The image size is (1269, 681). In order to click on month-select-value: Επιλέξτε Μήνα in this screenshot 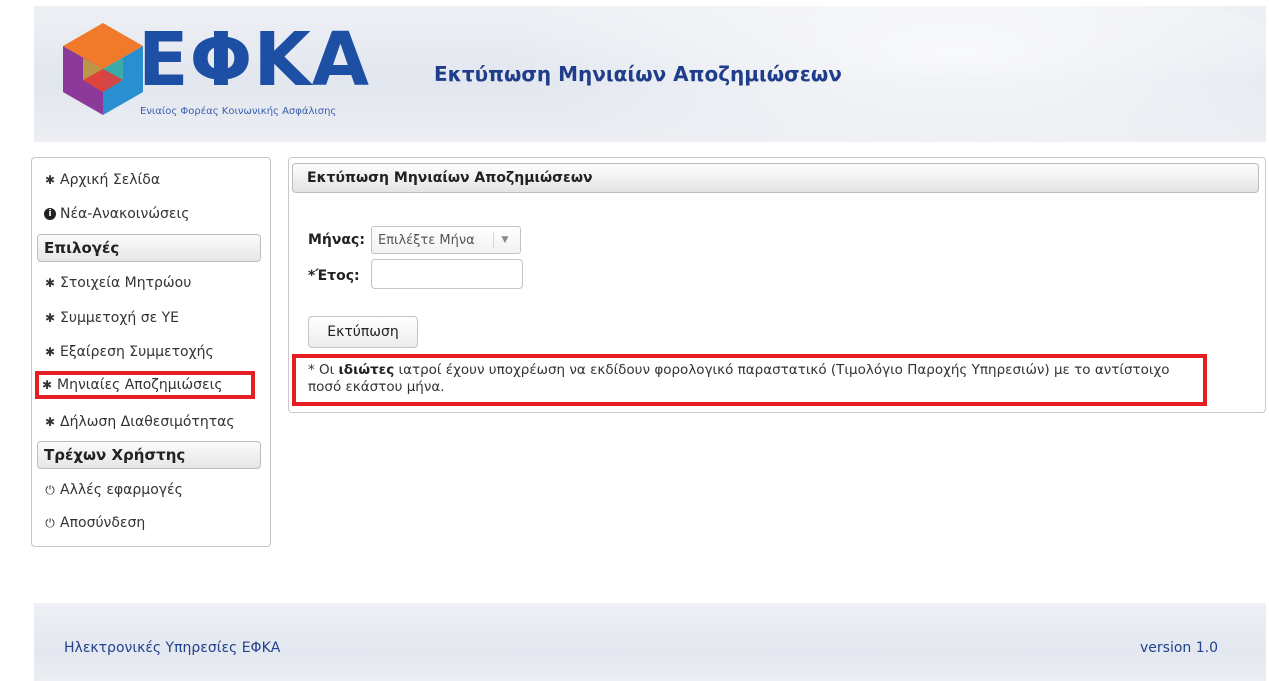, I will do `click(426, 240)`.